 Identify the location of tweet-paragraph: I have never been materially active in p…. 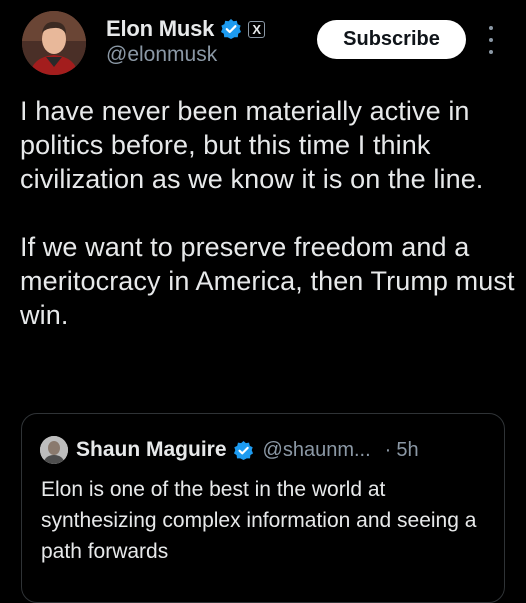
(252, 145).